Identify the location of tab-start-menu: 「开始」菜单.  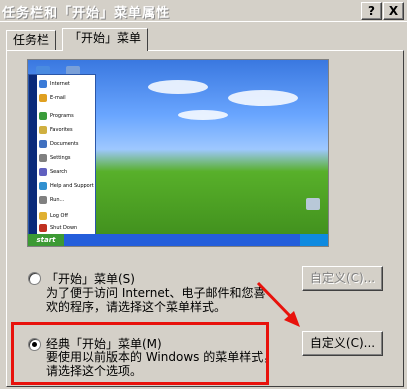
(105, 39).